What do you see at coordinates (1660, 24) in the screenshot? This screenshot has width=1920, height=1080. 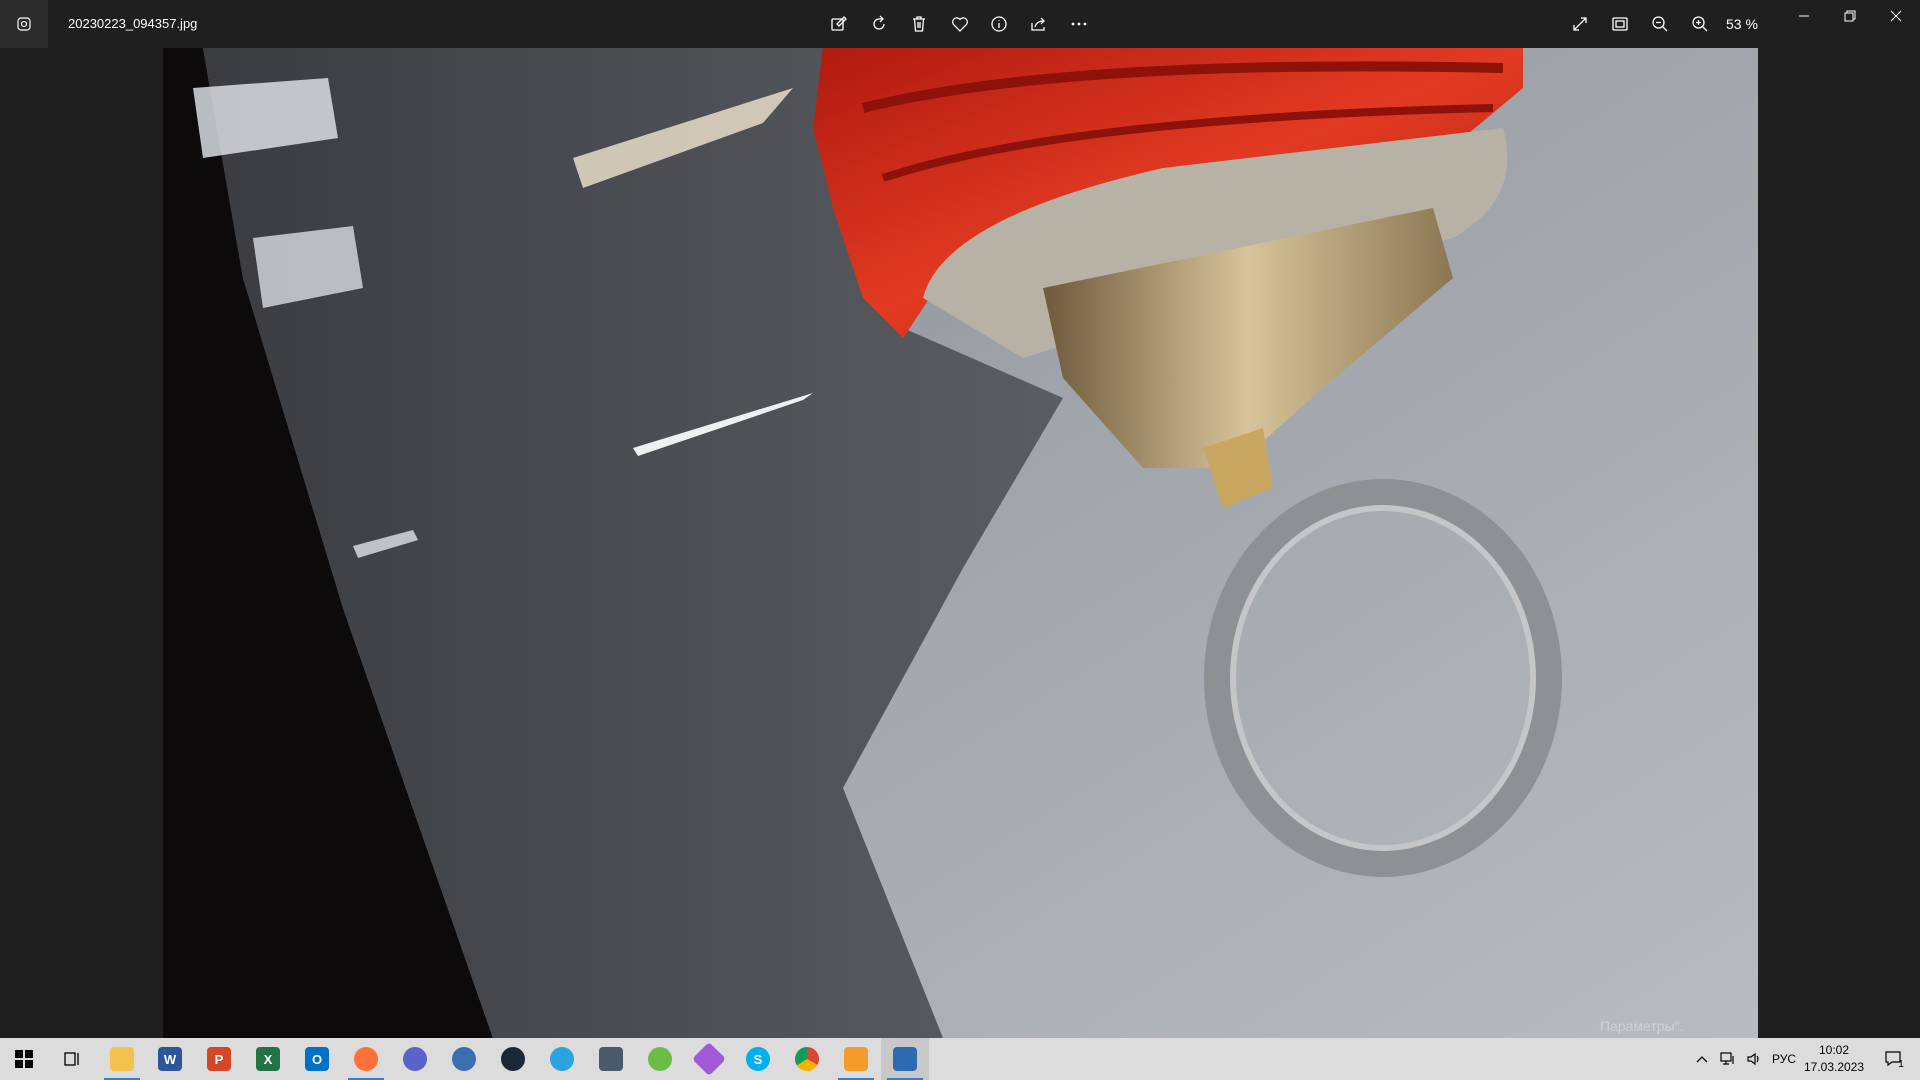 I see `zoom-out-icon` at bounding box center [1660, 24].